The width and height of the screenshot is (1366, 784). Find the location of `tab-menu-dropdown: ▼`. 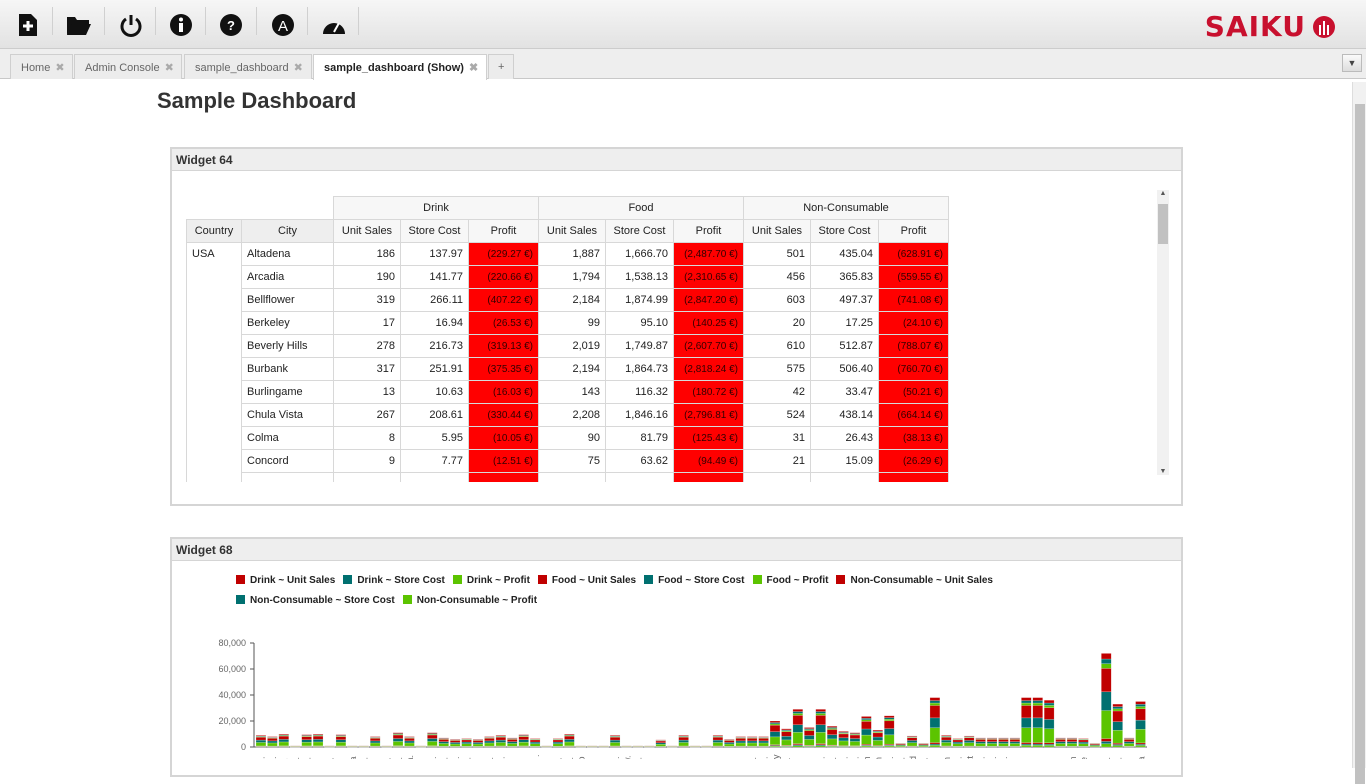

tab-menu-dropdown: ▼ is located at coordinates (1352, 63).